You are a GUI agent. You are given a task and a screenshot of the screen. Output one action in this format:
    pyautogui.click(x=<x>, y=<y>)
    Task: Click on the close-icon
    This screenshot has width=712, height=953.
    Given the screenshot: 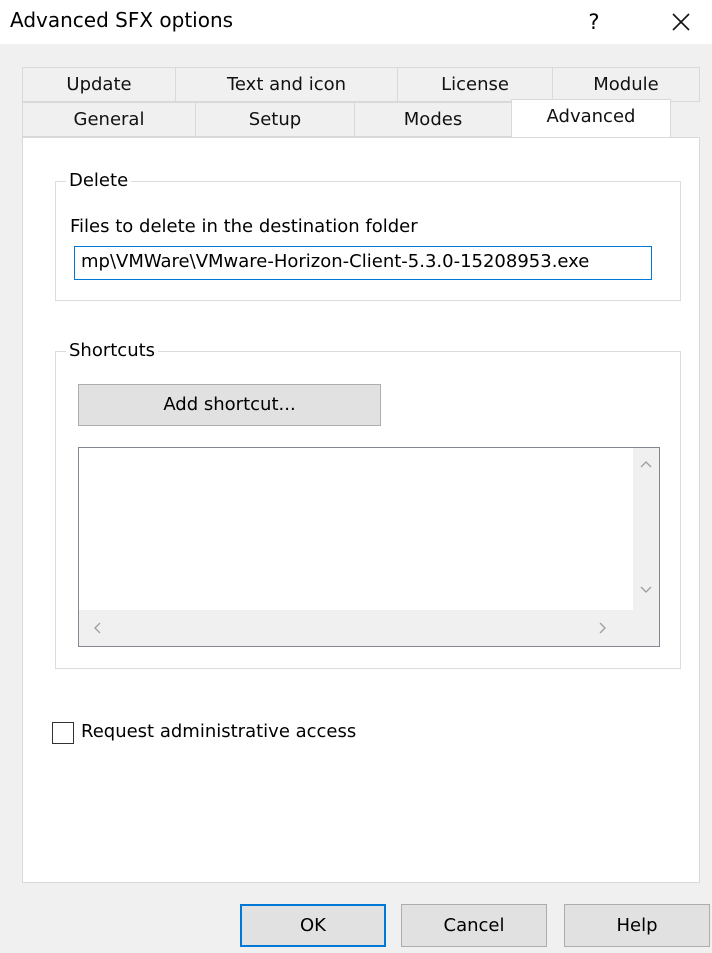 What is the action you would take?
    pyautogui.click(x=680, y=22)
    